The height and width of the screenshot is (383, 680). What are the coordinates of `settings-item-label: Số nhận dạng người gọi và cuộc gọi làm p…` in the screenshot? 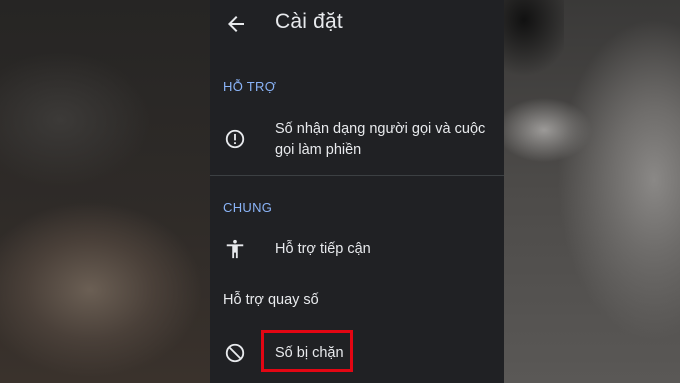 It's located at (380, 139).